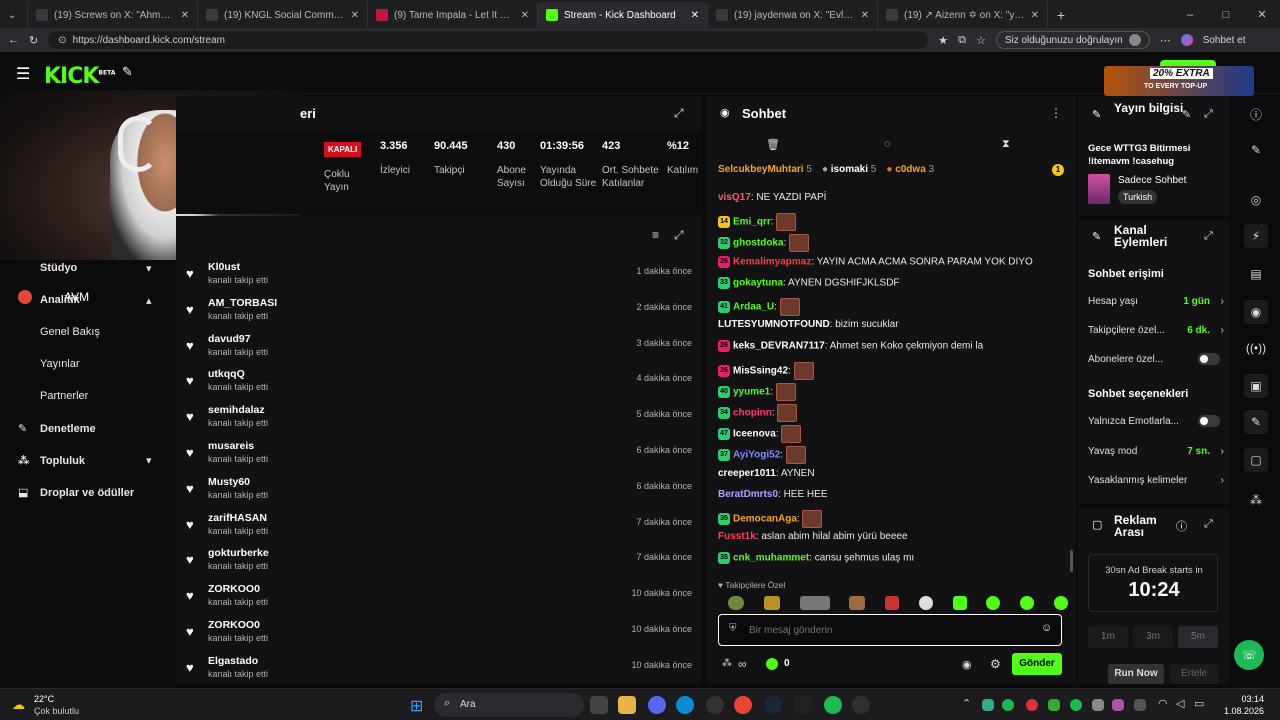 The width and height of the screenshot is (1280, 720). What do you see at coordinates (773, 144) in the screenshot?
I see `trash-icon: 🗑` at bounding box center [773, 144].